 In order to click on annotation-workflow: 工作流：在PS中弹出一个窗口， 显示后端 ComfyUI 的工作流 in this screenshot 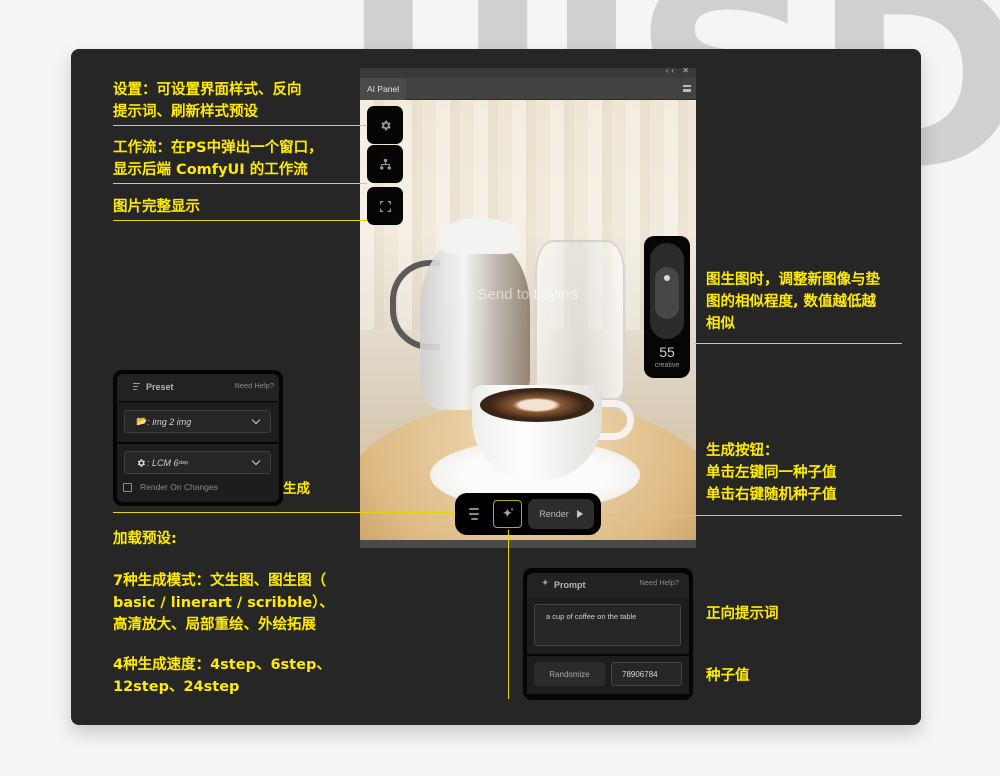, I will do `click(218, 159)`.